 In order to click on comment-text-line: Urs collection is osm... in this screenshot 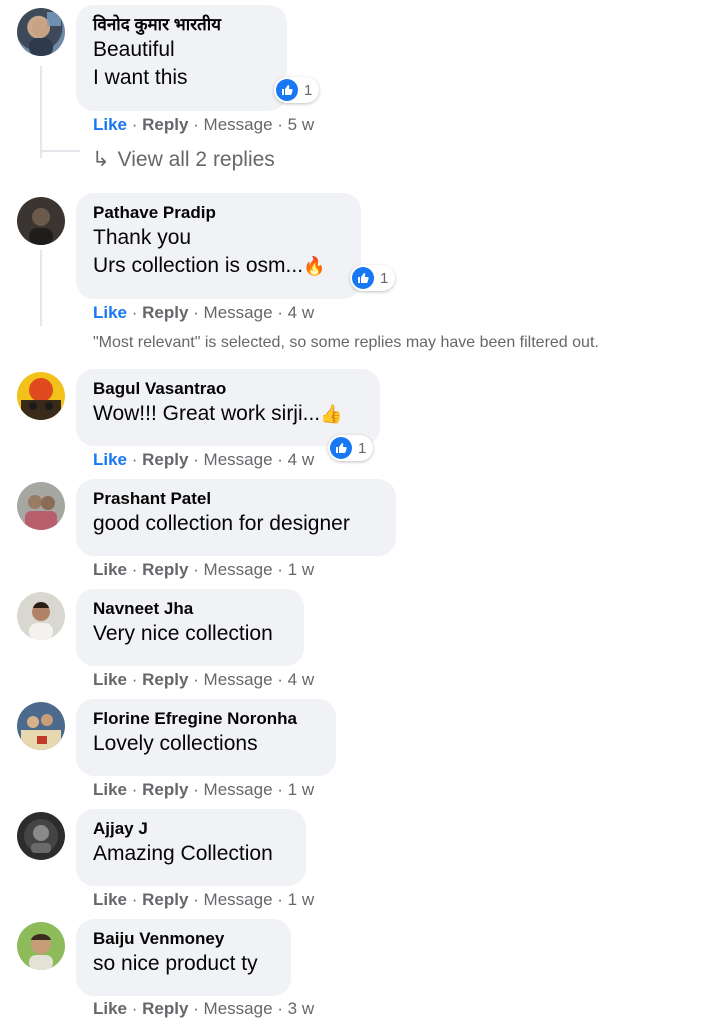, I will do `click(198, 265)`.